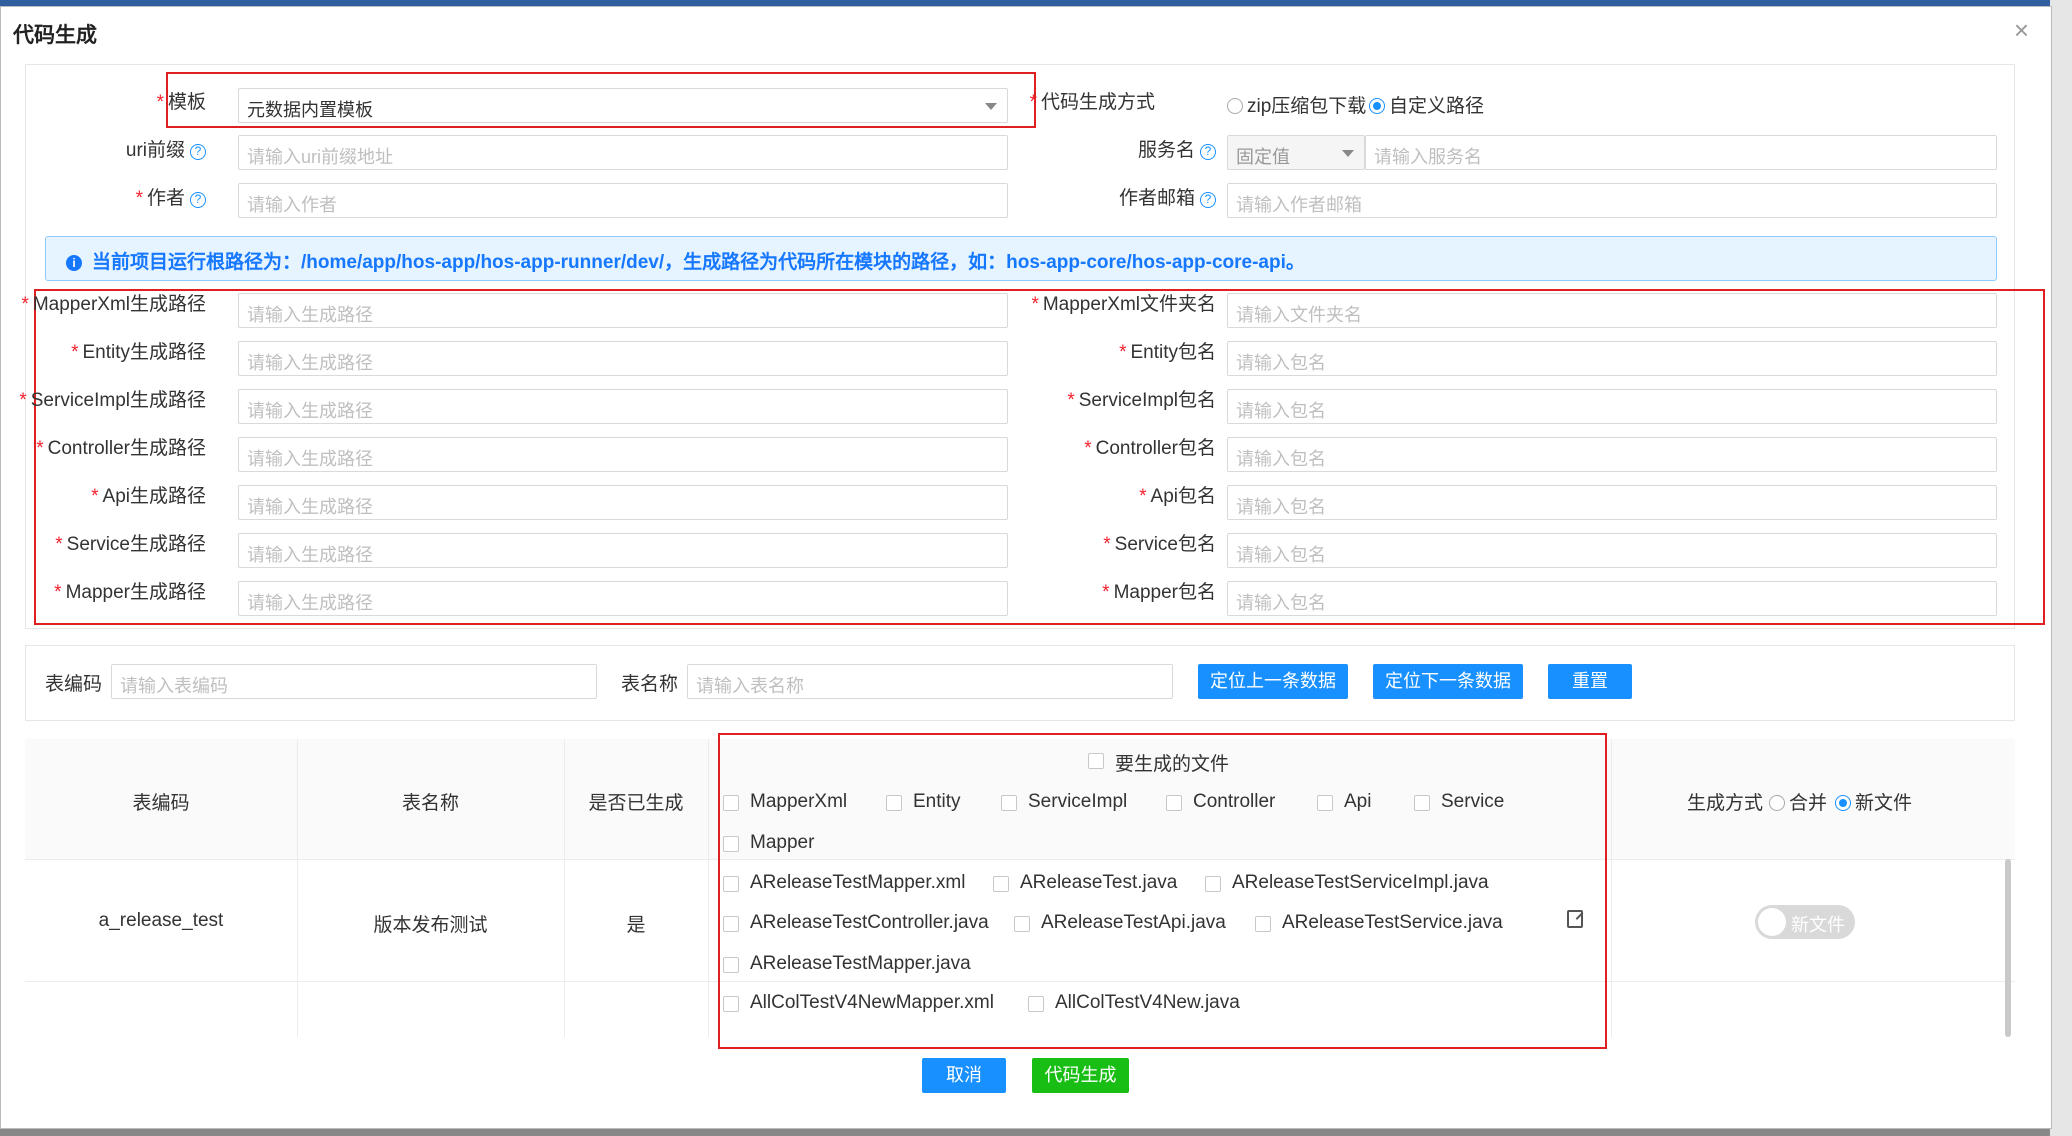 The width and height of the screenshot is (2072, 1136). Describe the element at coordinates (113, 304) in the screenshot. I see `path-label-0: * MapperXml生成路径` at that location.